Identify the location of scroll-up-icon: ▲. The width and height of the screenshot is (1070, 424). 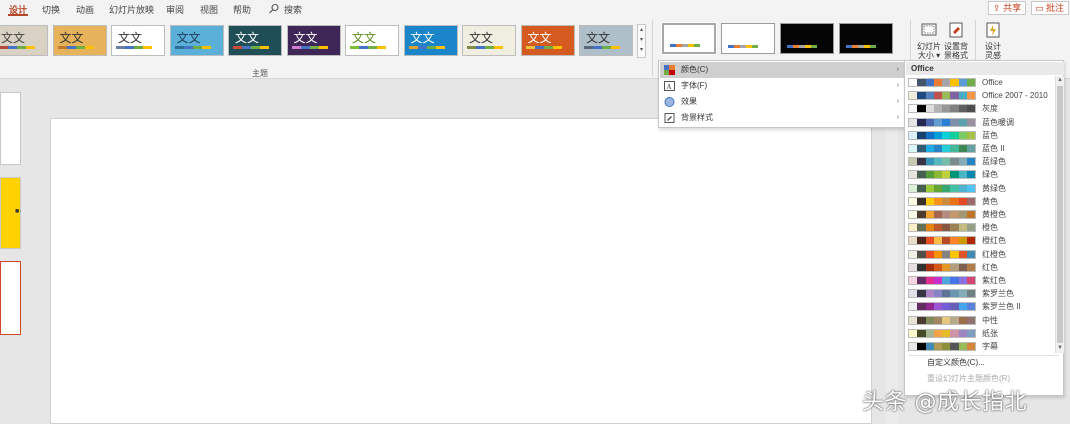
(1060, 80).